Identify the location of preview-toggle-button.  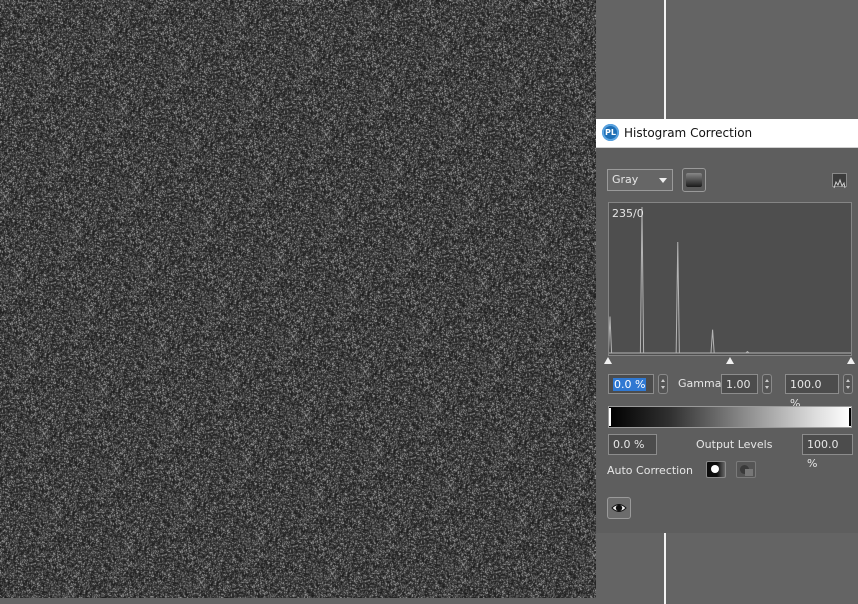
(619, 508).